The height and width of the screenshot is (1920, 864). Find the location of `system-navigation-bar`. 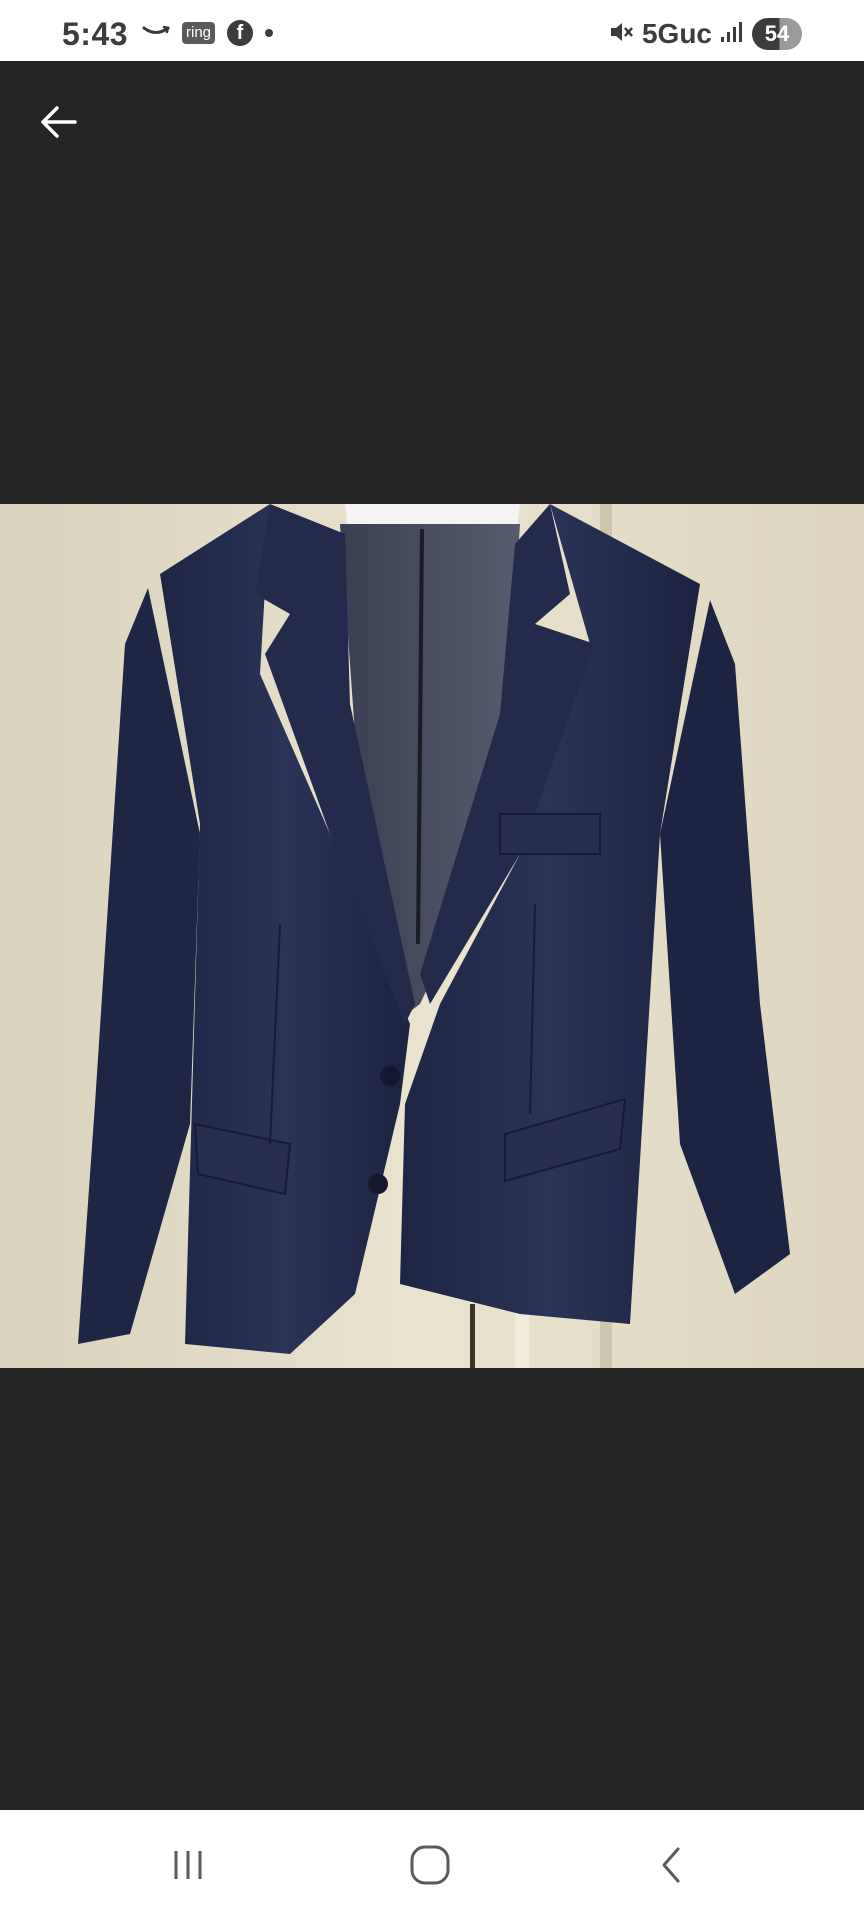

system-navigation-bar is located at coordinates (432, 1865).